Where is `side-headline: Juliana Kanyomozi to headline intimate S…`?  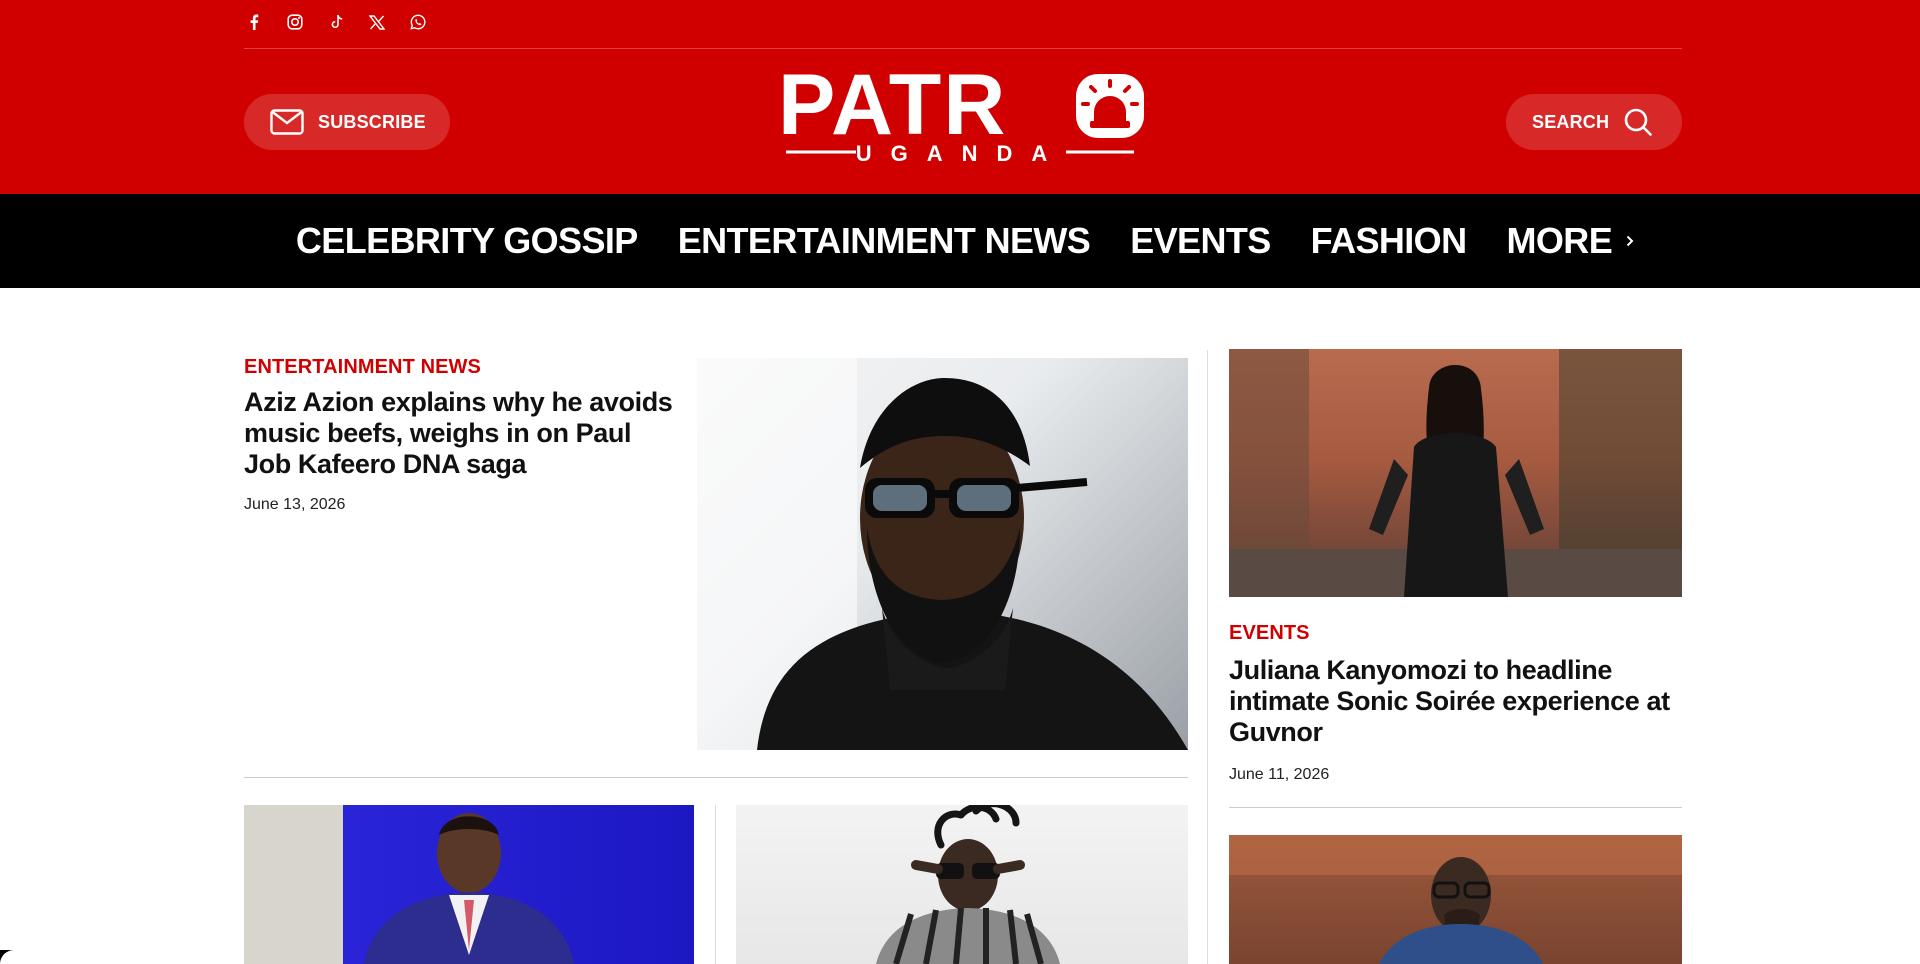
side-headline: Juliana Kanyomozi to headline intimate S… is located at coordinates (1455, 701).